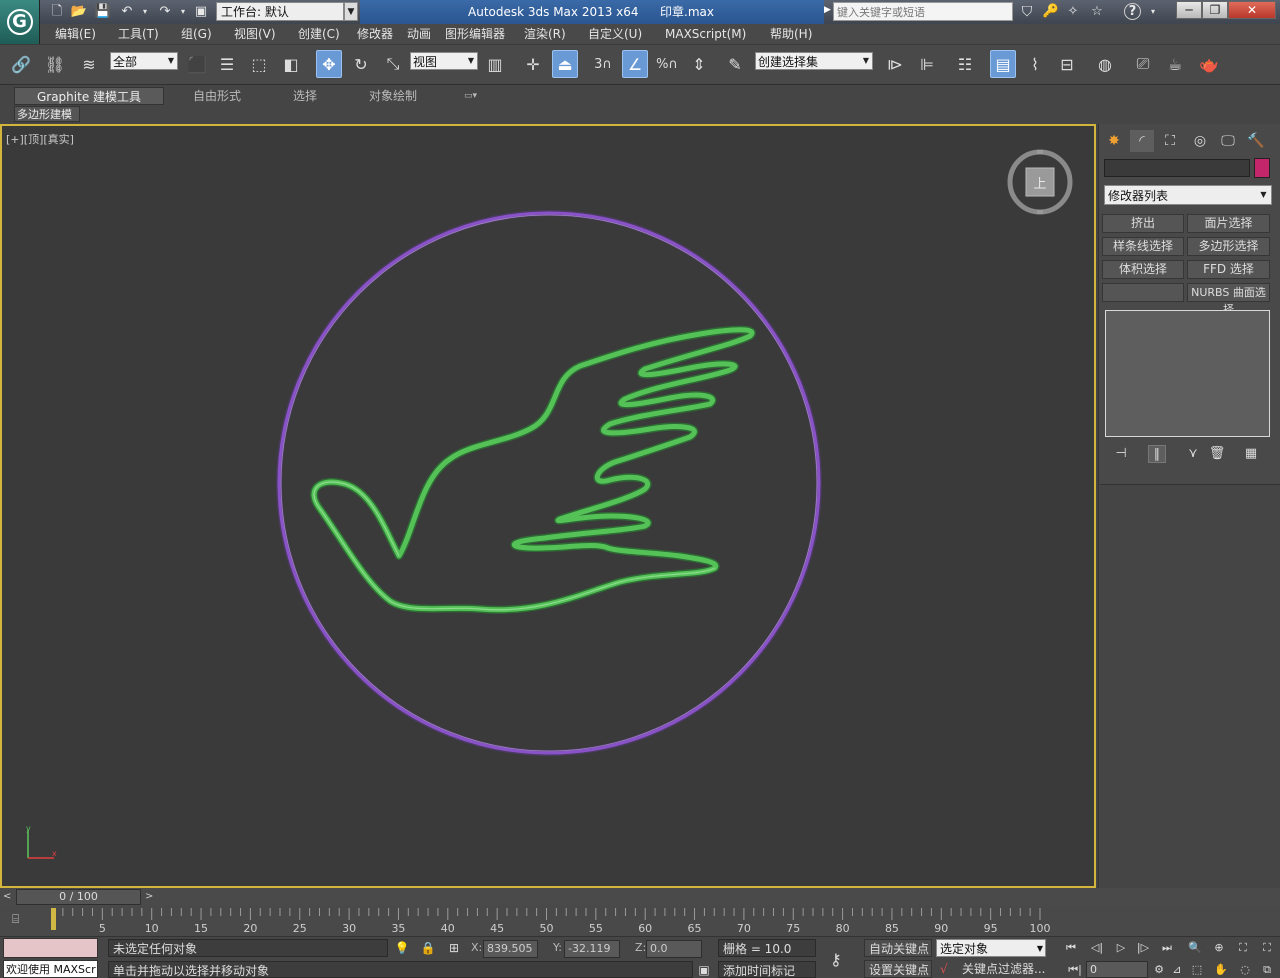 Image resolution: width=1280 pixels, height=978 pixels. What do you see at coordinates (1105, 64) in the screenshot?
I see `material-editor-icon: ◍` at bounding box center [1105, 64].